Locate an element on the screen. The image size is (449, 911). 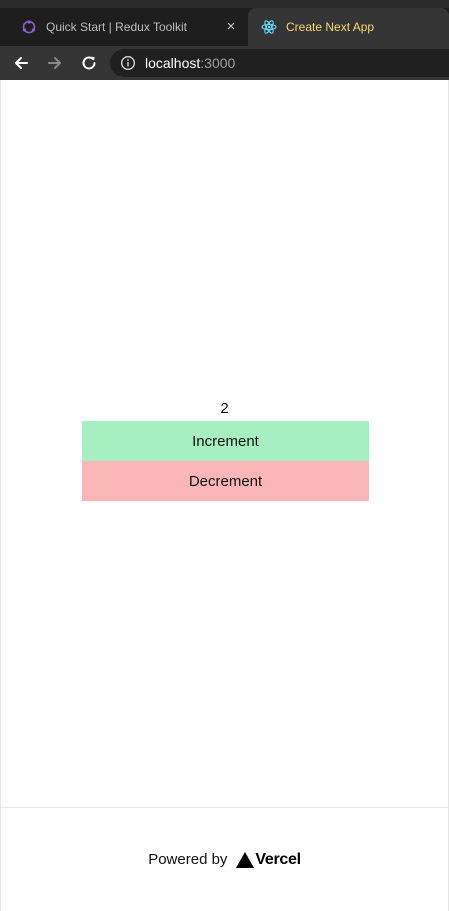
vercel-triangle-icon is located at coordinates (245, 859).